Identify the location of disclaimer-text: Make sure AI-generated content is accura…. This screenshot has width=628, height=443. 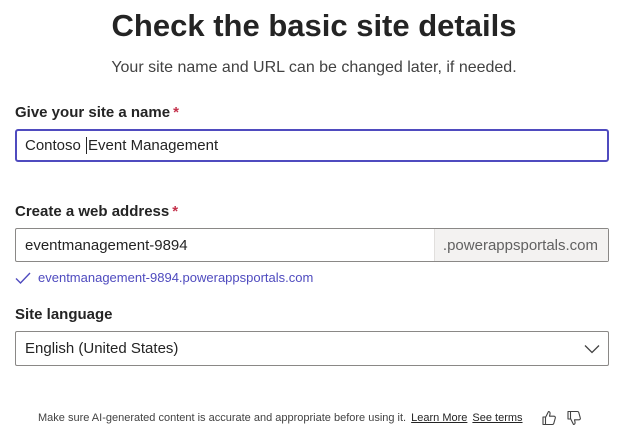
(222, 418).